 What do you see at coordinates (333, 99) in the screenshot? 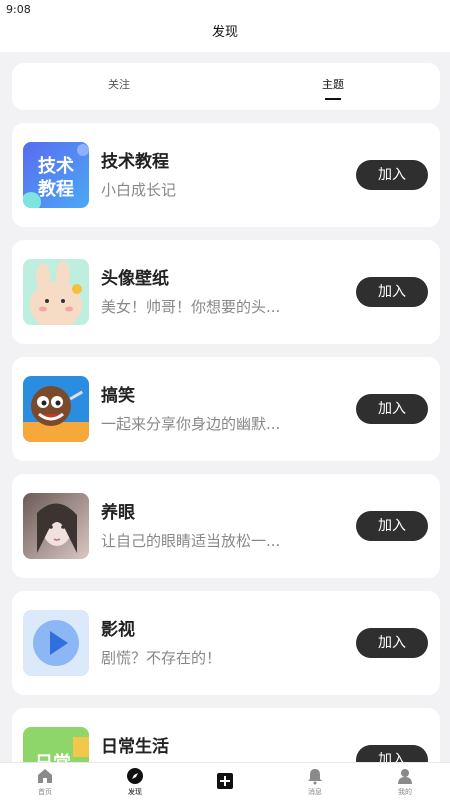
I see `active-tab-indicator` at bounding box center [333, 99].